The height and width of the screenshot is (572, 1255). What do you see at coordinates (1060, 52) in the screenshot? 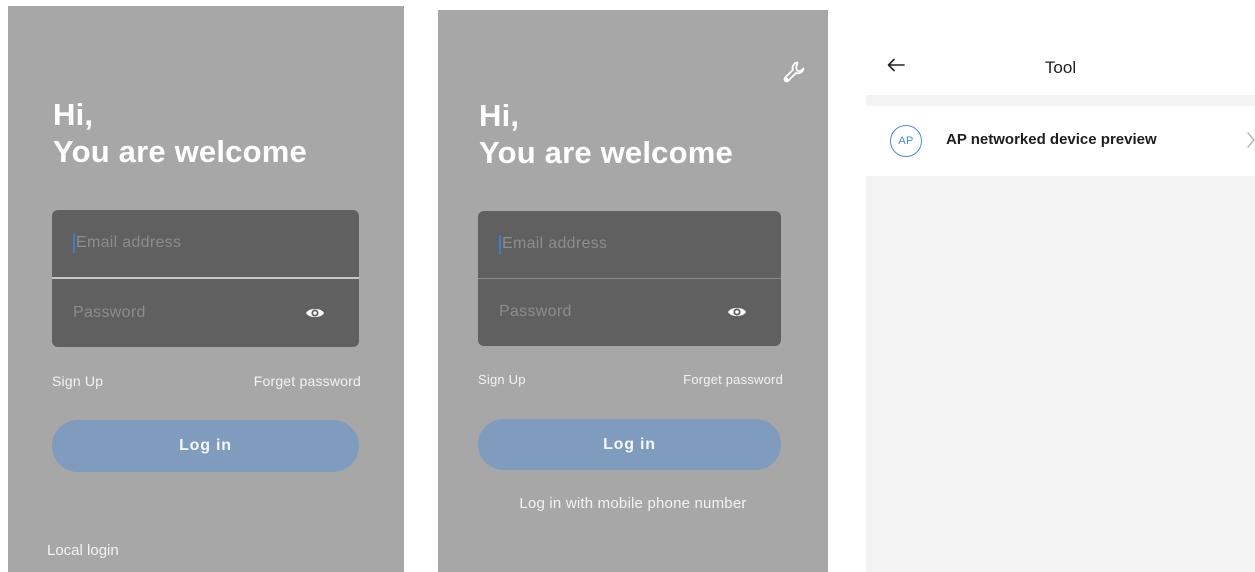
I see `tool-header: Tool` at bounding box center [1060, 52].